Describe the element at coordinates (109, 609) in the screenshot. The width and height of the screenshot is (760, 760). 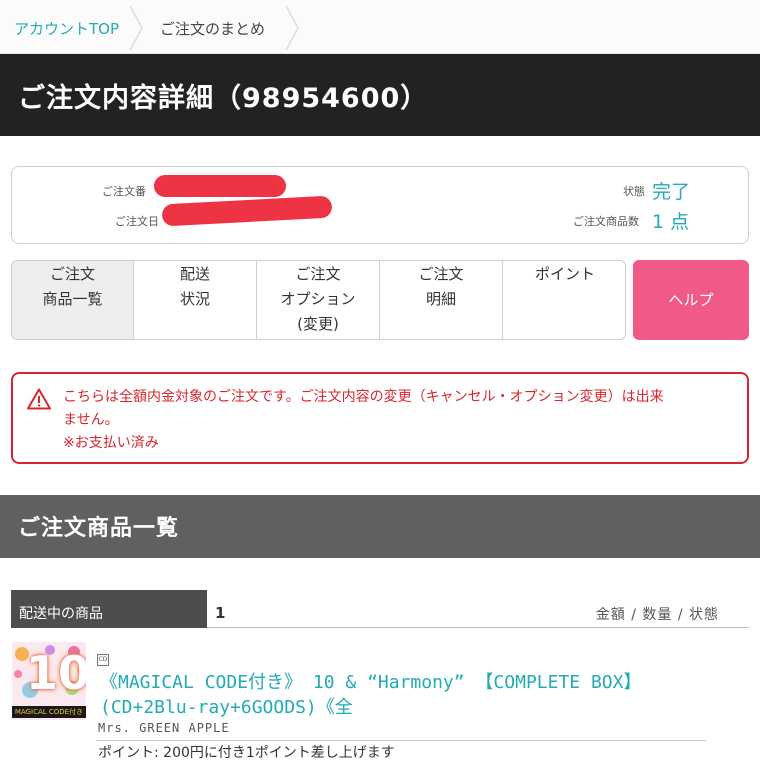
I see `shipping-items-label: 配送中の商品` at that location.